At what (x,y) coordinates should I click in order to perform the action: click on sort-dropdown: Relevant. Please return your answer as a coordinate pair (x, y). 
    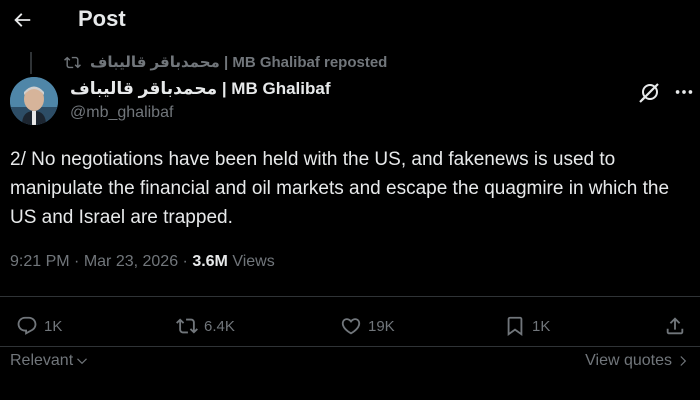
    Looking at the image, I should click on (49, 361).